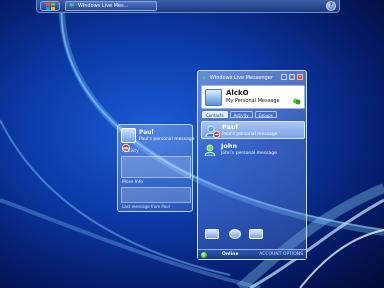  I want to click on options-button, so click(256, 234).